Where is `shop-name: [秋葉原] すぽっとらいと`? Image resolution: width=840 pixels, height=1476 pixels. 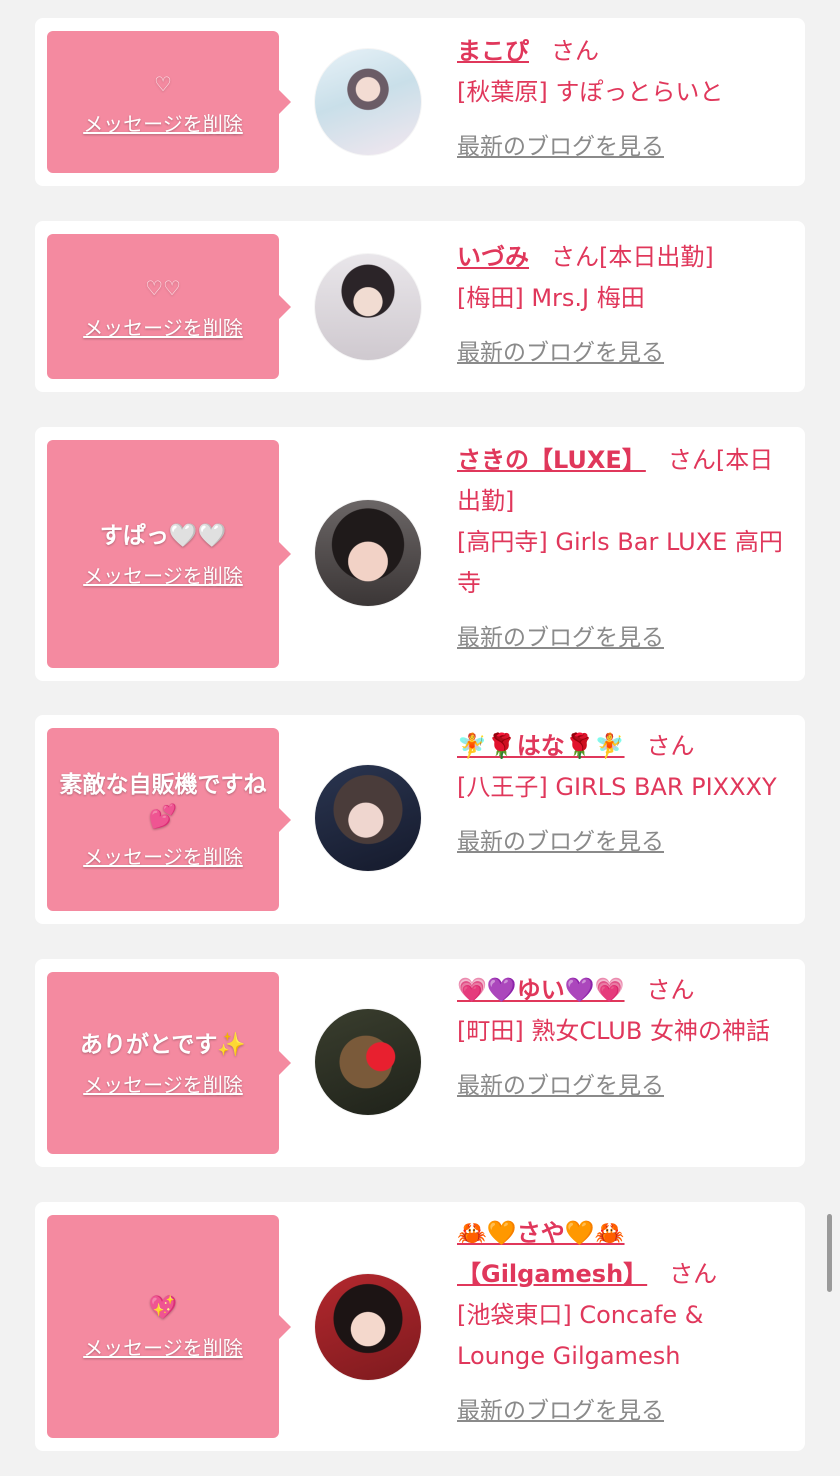 shop-name: [秋葉原] すぽっとらいと is located at coordinates (590, 92).